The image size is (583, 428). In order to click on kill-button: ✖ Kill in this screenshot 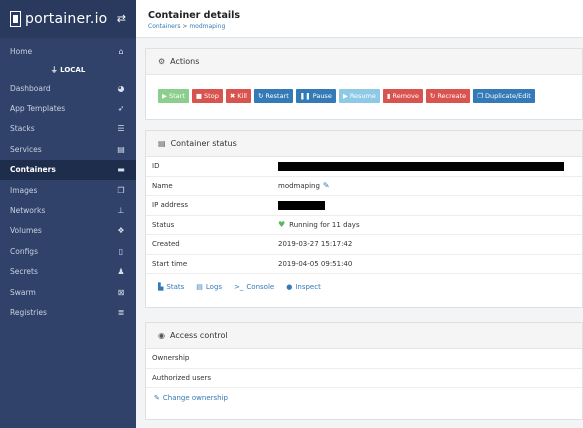, I will do `click(238, 96)`.